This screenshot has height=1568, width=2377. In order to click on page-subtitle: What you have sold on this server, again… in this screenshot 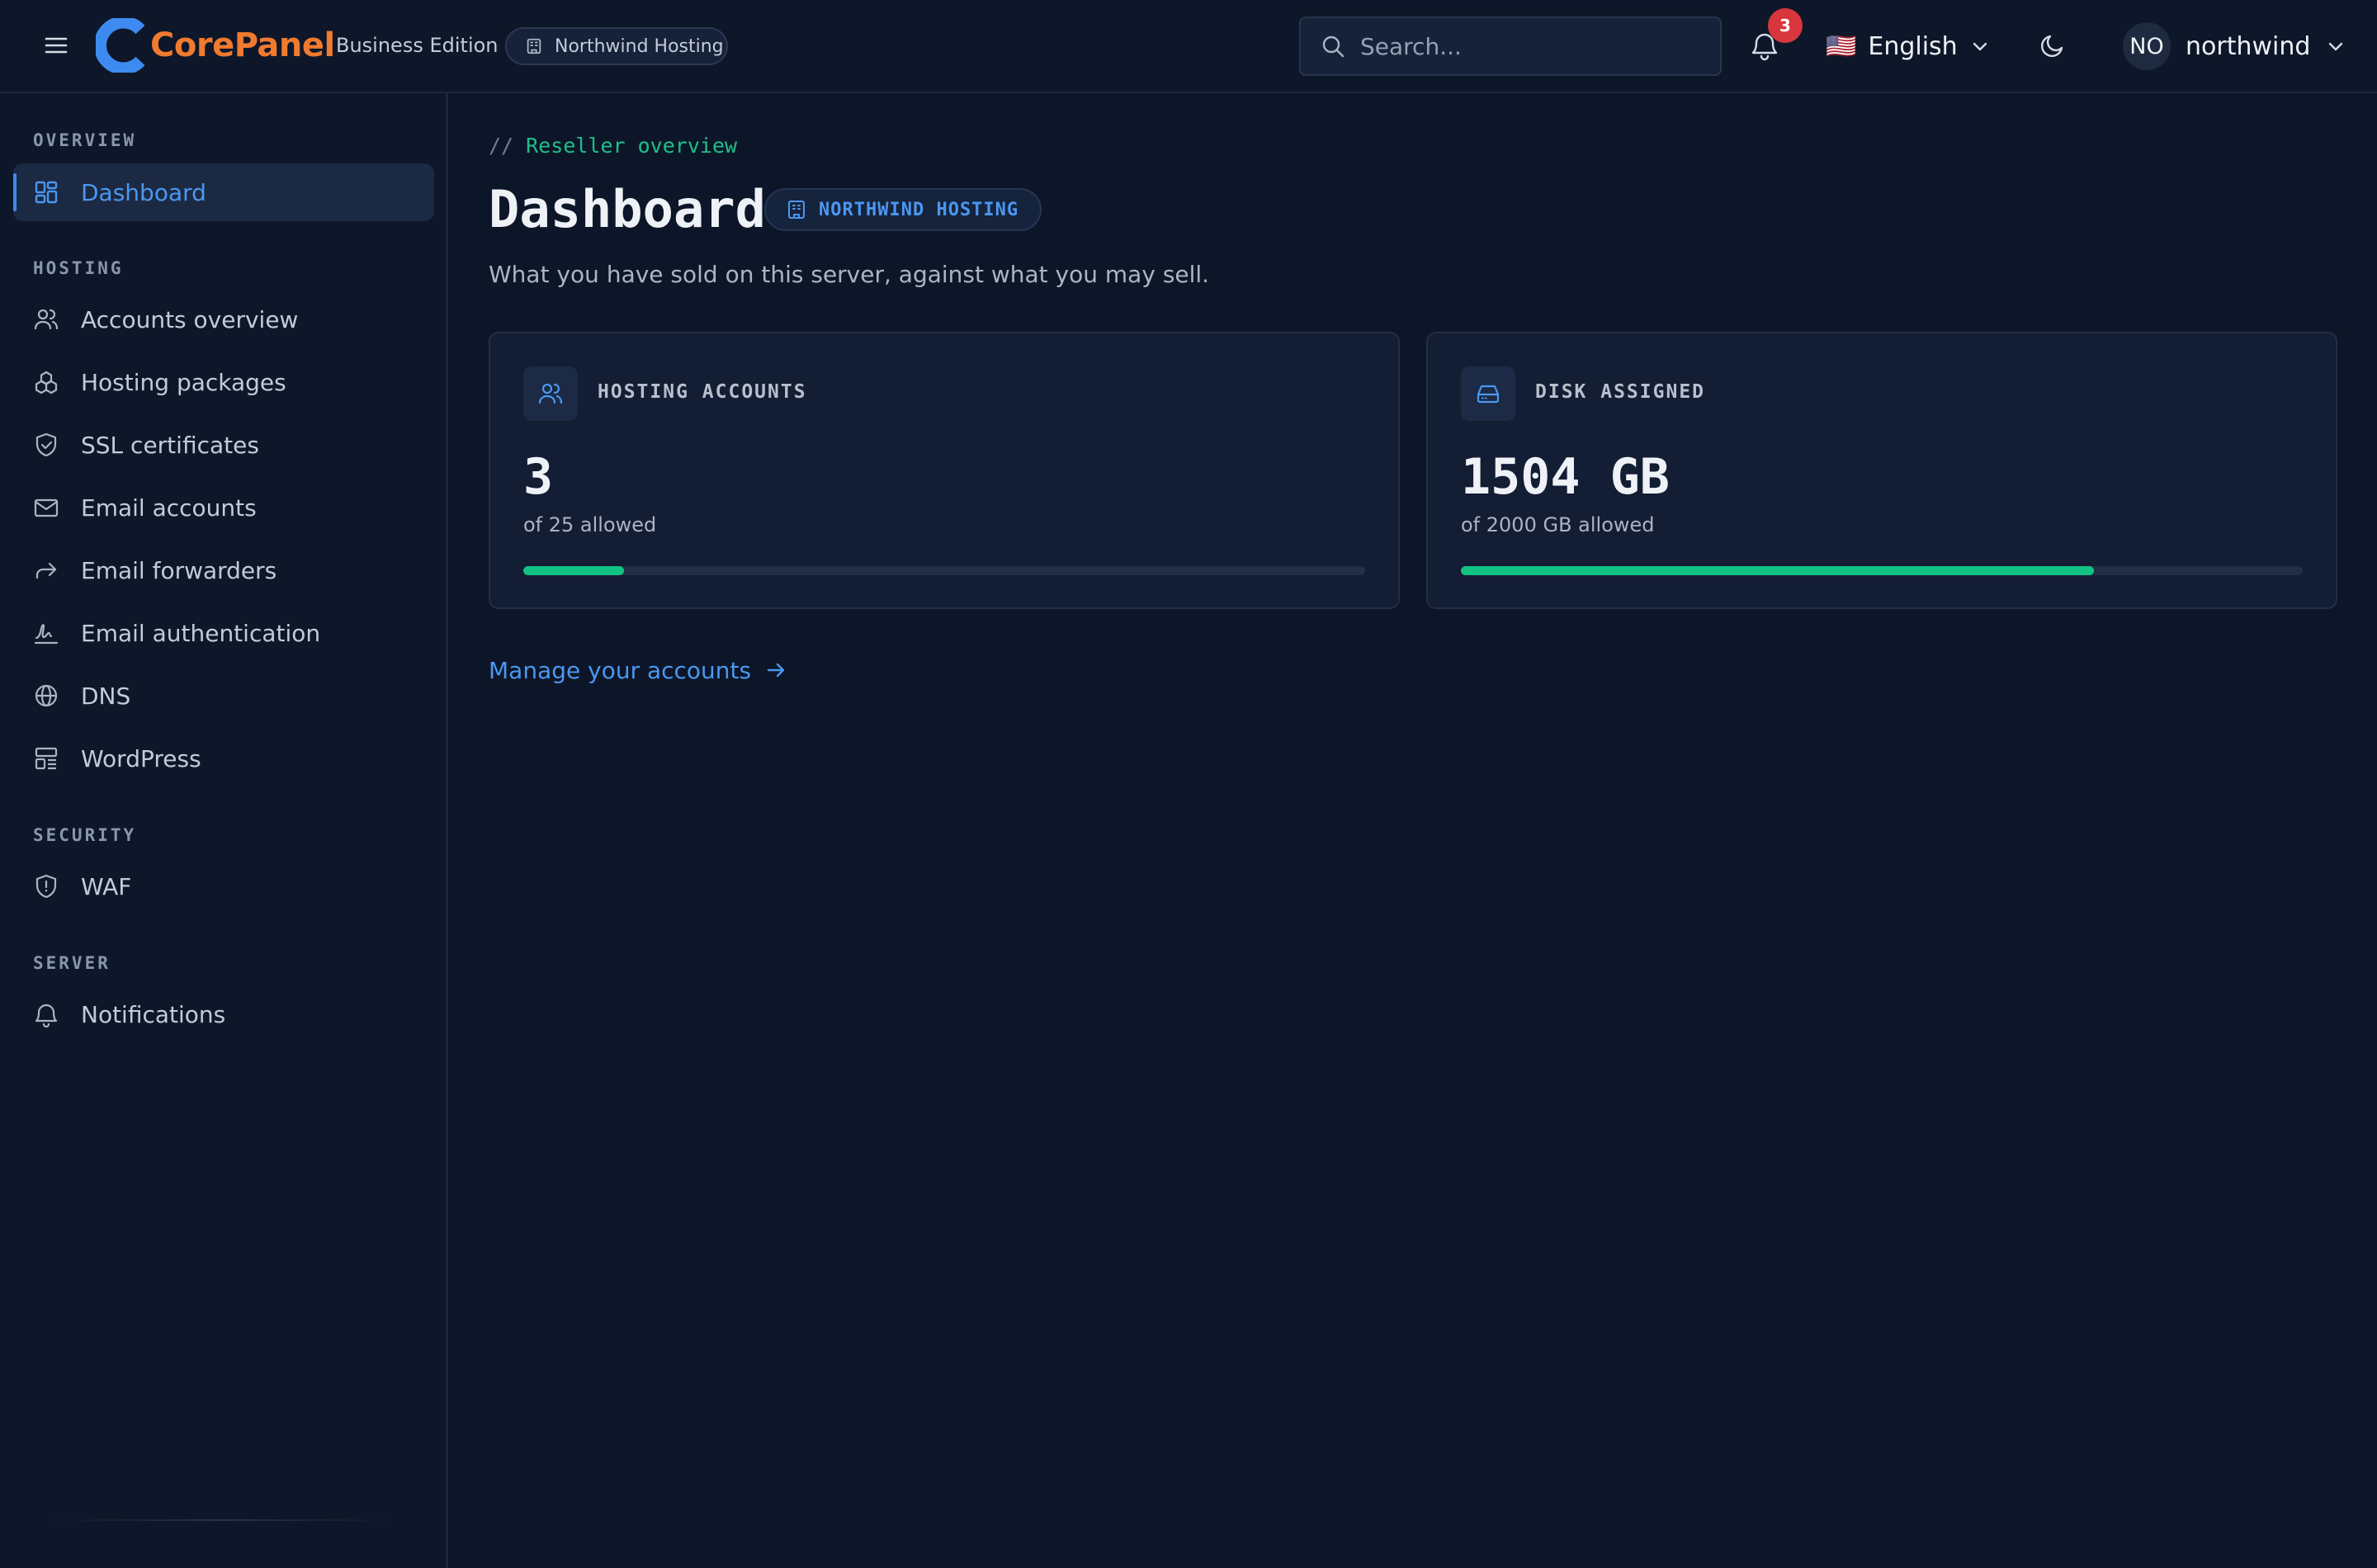, I will do `click(849, 274)`.